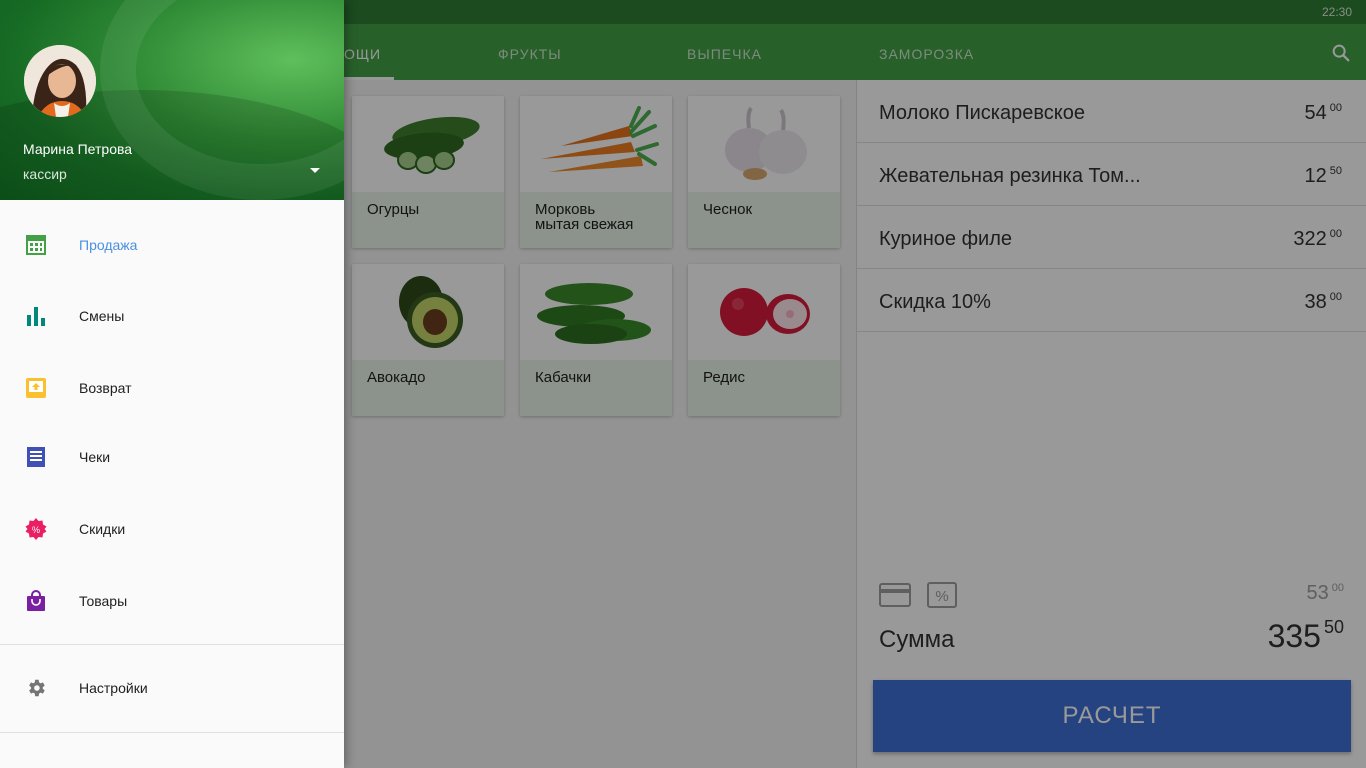 This screenshot has height=768, width=1366. I want to click on avatar, so click(60, 81).